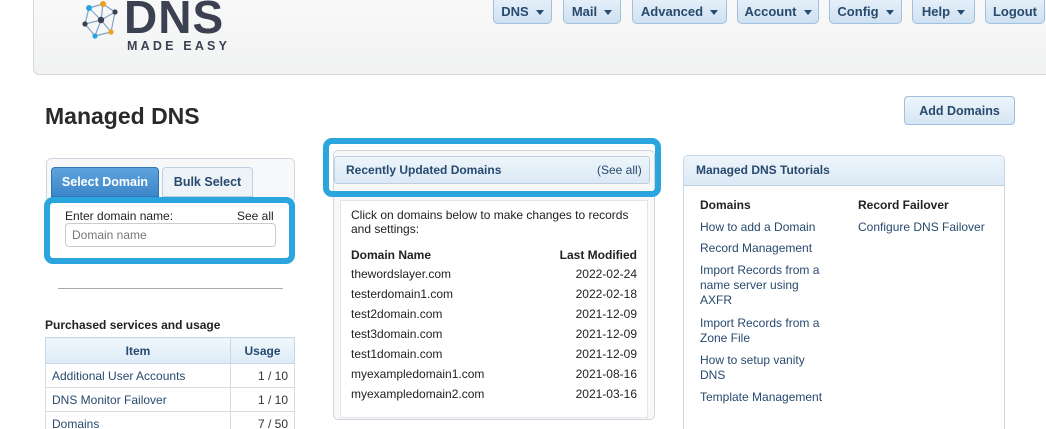 This screenshot has height=429, width=1046. Describe the element at coordinates (763, 170) in the screenshot. I see `tutorials-title: Managed DNS Tutorials` at that location.